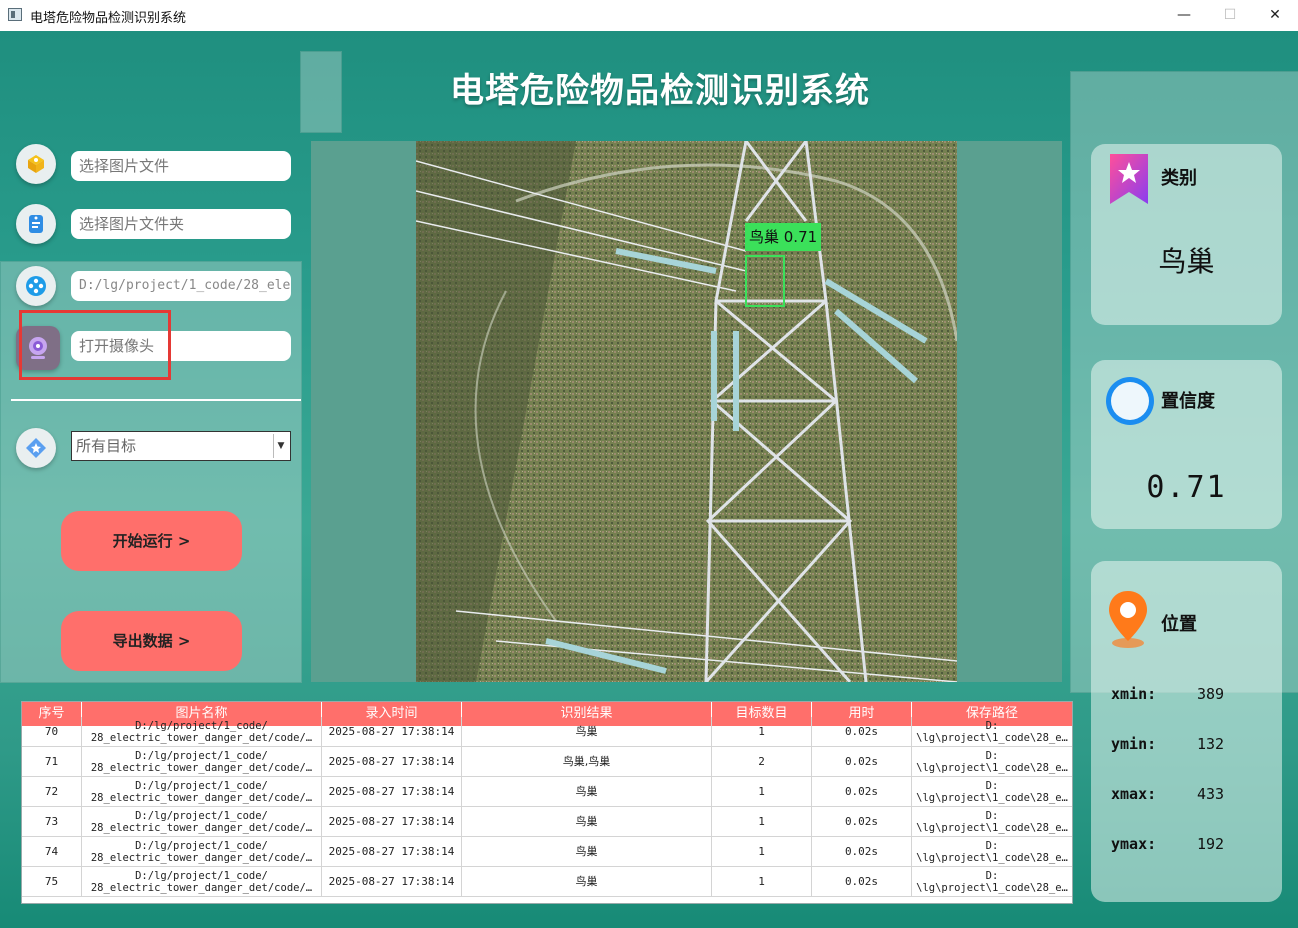  What do you see at coordinates (1167, 844) in the screenshot?
I see `ymax-row: ymax: 192` at bounding box center [1167, 844].